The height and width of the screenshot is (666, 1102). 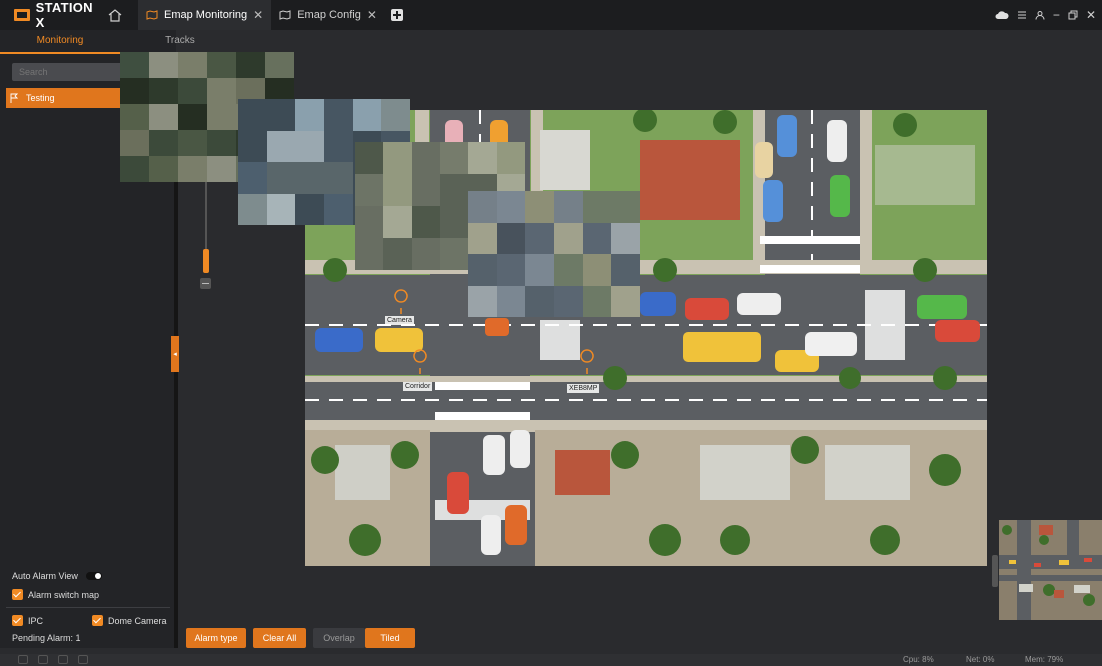 What do you see at coordinates (216, 638) in the screenshot?
I see `alarm-type-button: Alarm type` at bounding box center [216, 638].